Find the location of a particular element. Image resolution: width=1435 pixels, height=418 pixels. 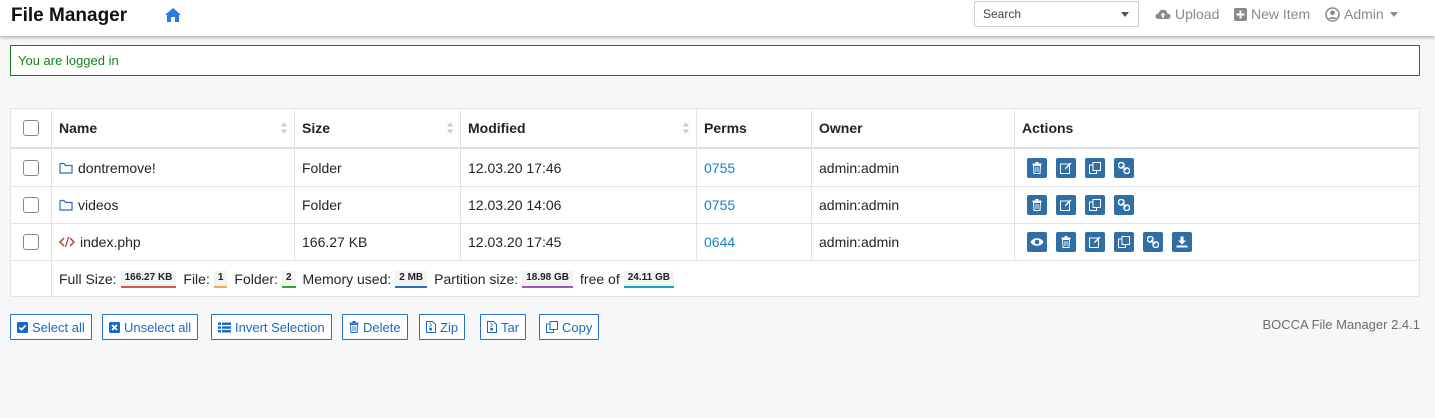

login-alert: You are logged in is located at coordinates (715, 60).